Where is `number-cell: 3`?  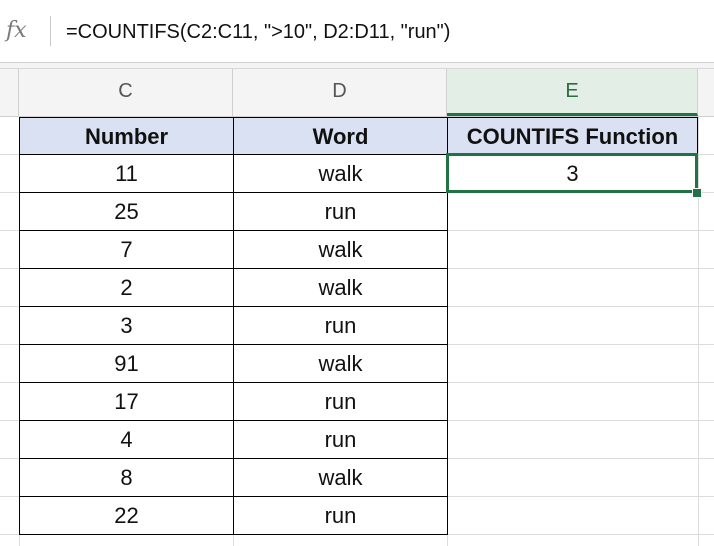
number-cell: 3 is located at coordinates (126, 326).